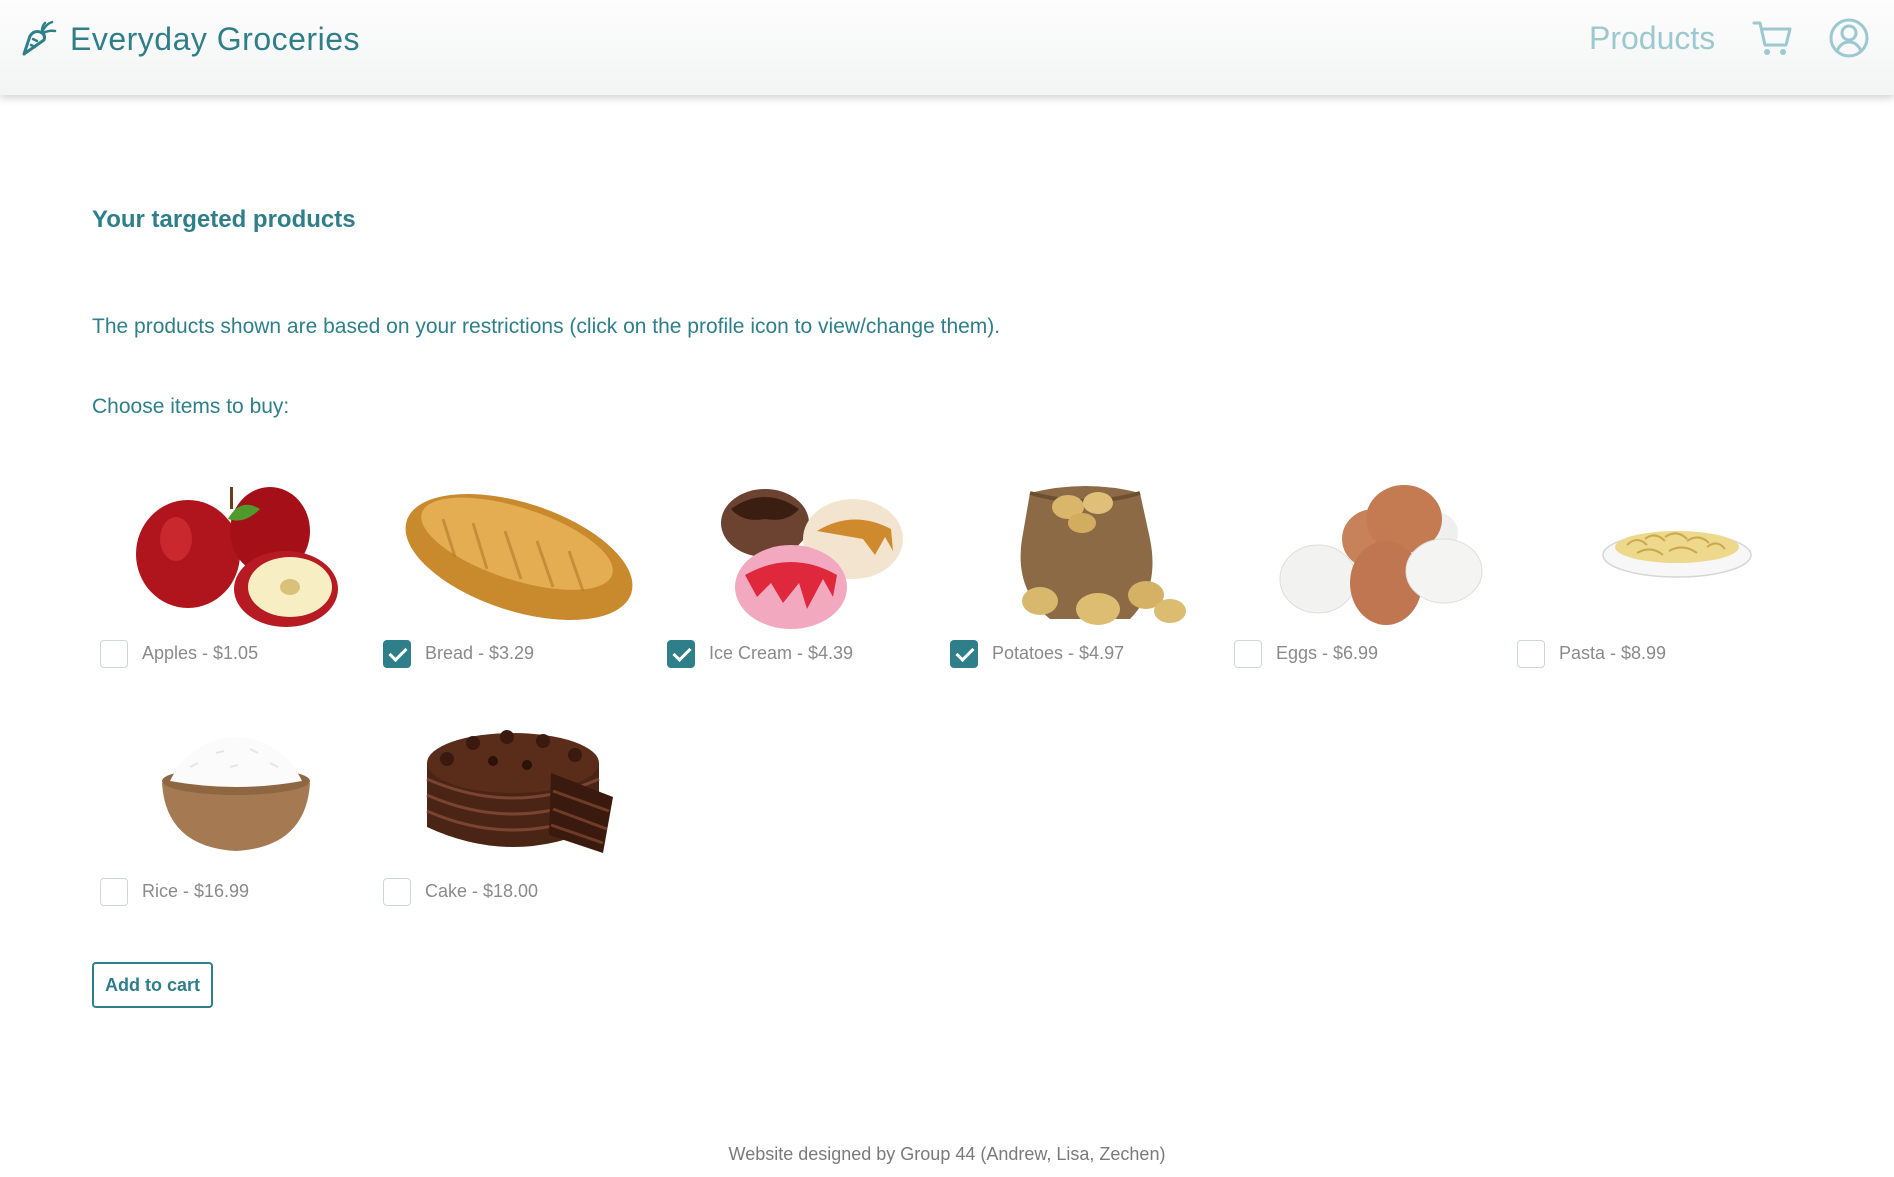  Describe the element at coordinates (215, 38) in the screenshot. I see `brand-name: Everyday Groceries` at that location.